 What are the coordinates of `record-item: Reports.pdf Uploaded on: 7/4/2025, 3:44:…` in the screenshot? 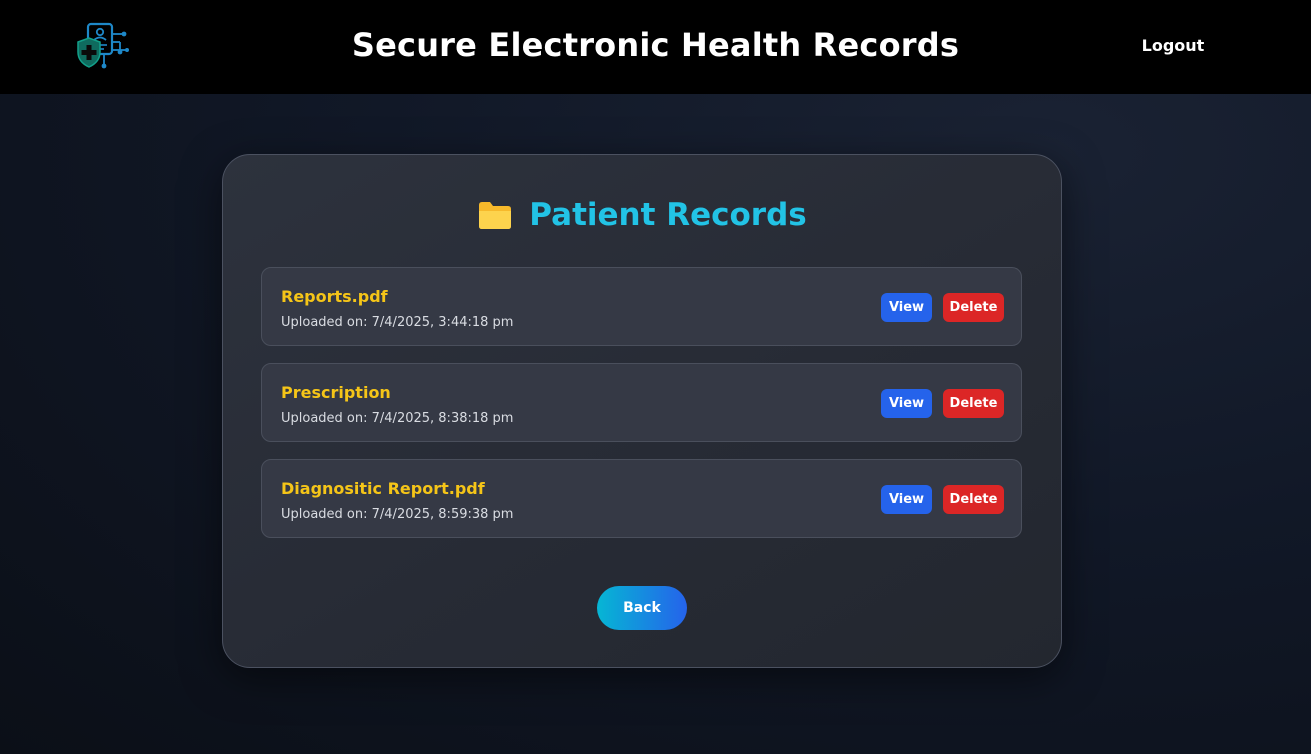 It's located at (641, 306).